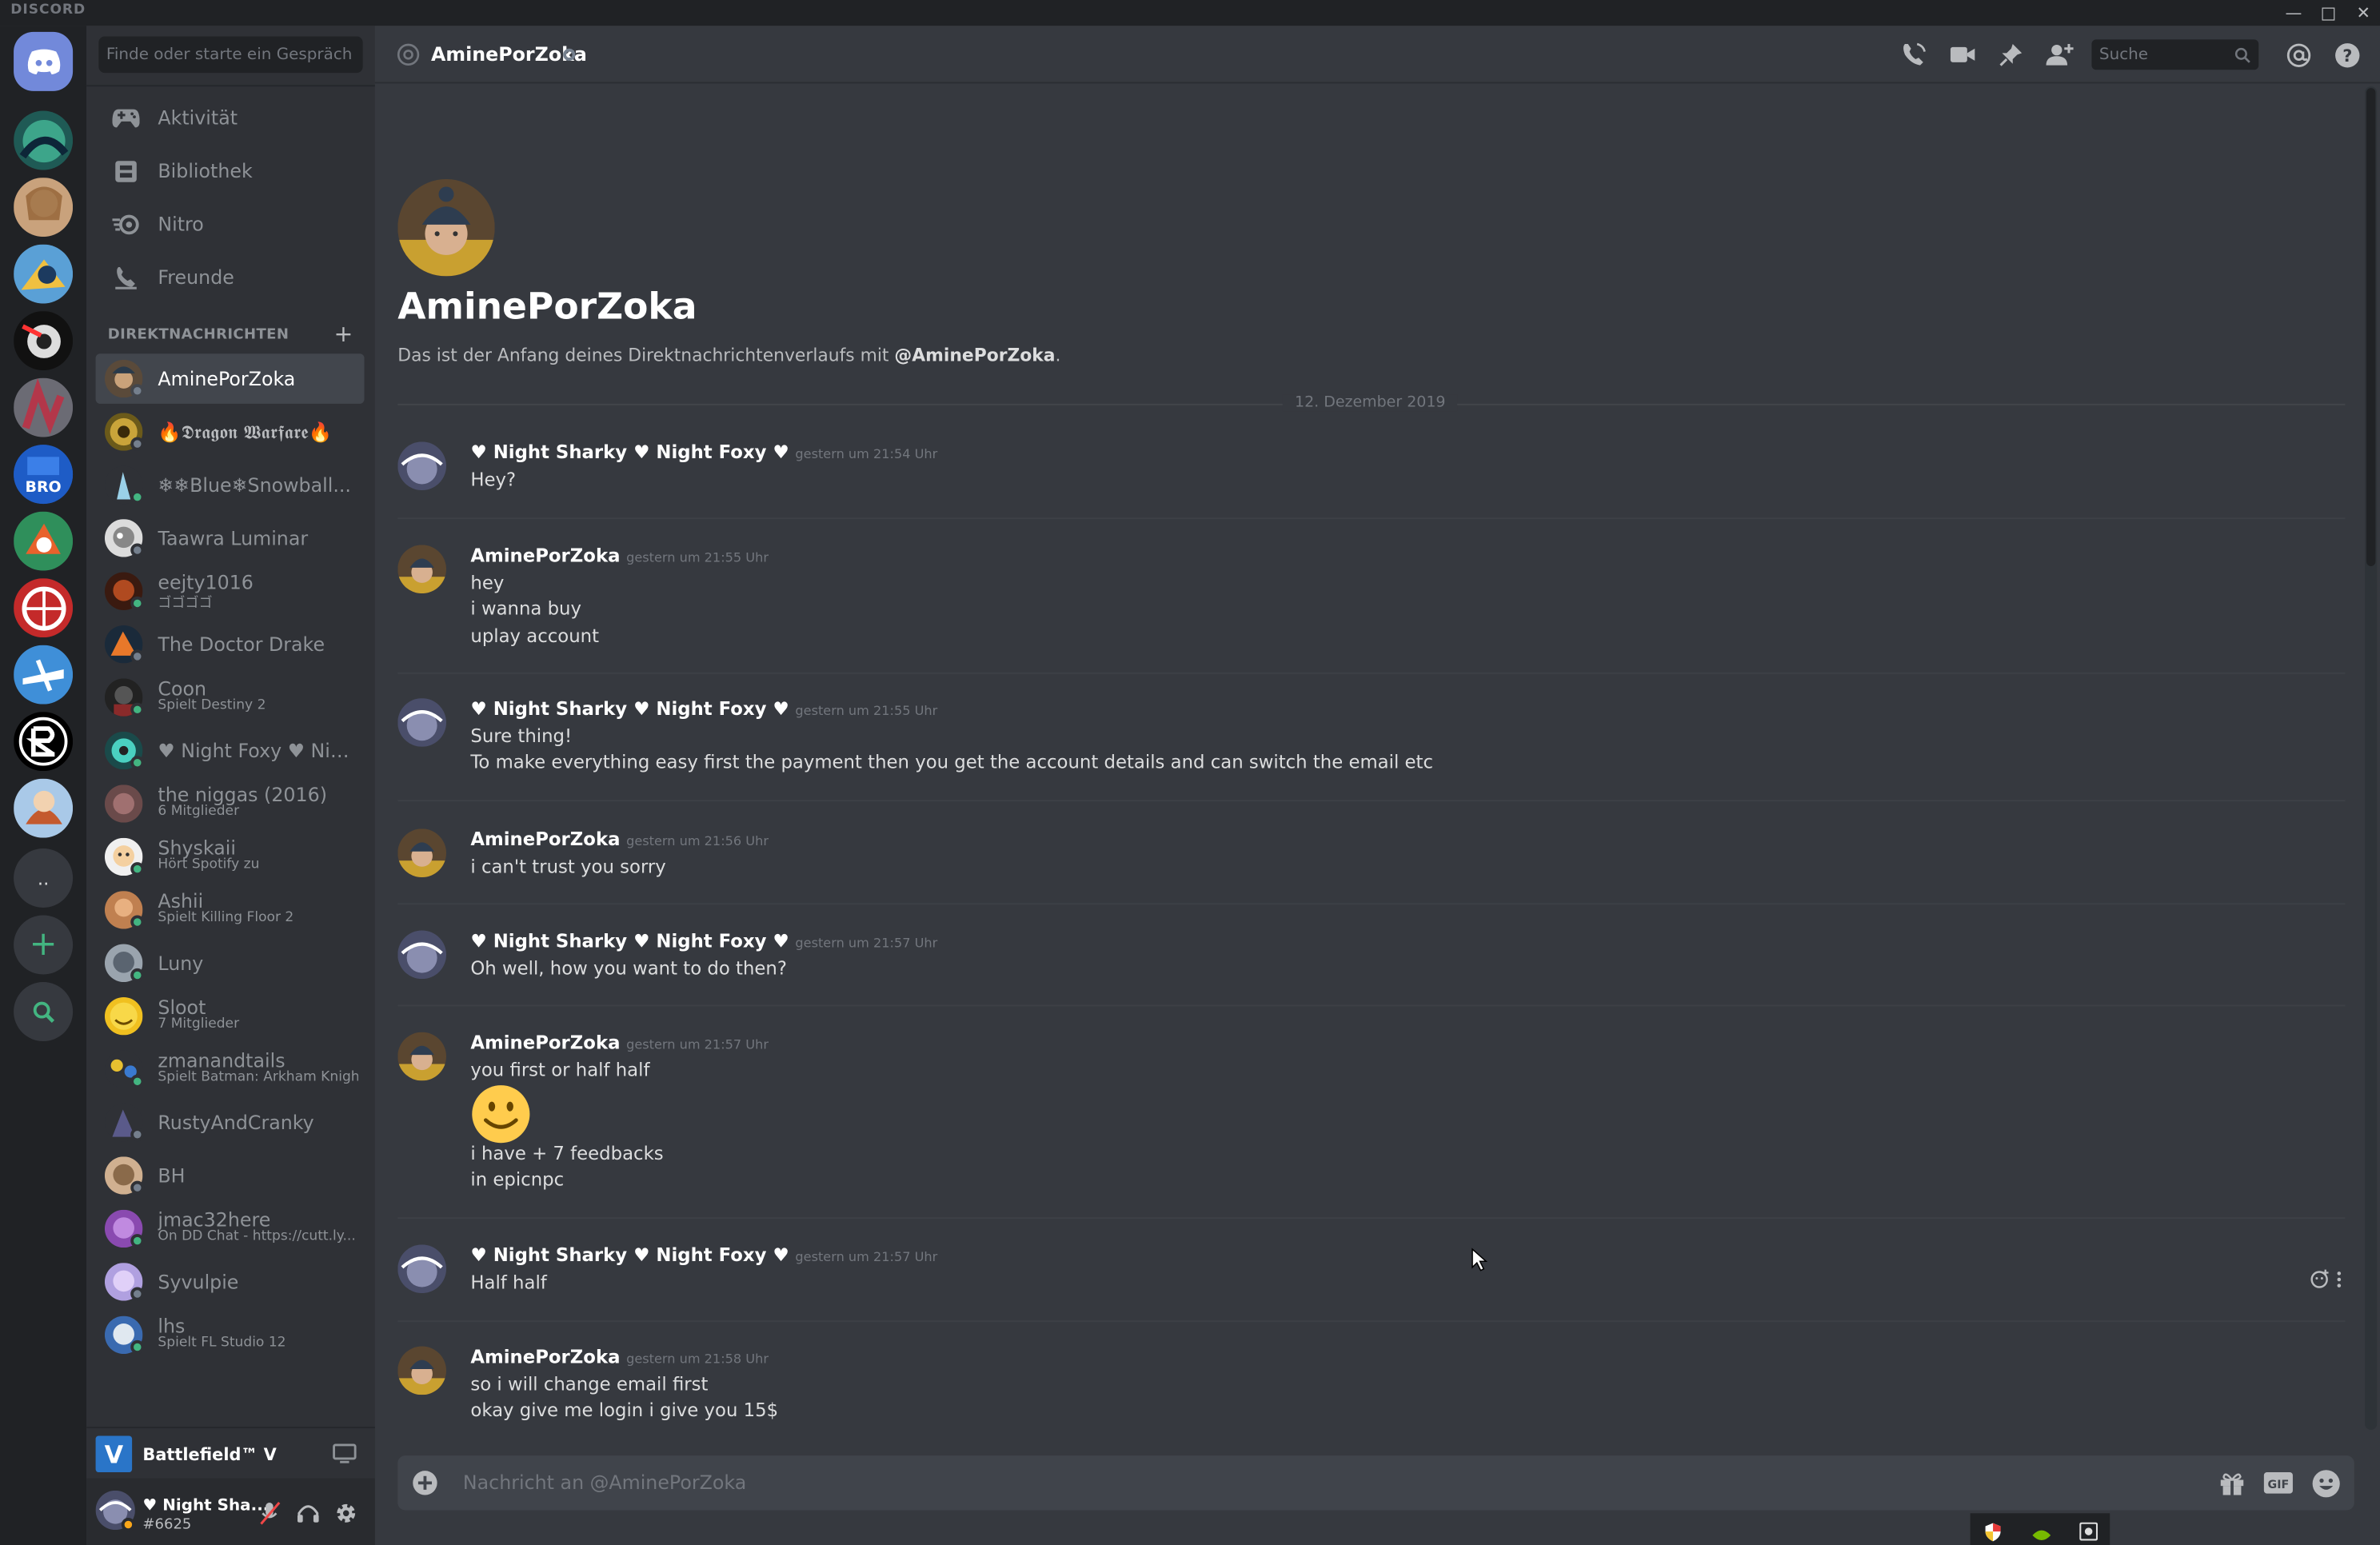  Describe the element at coordinates (2339, 1282) in the screenshot. I see `more-options-icon` at that location.